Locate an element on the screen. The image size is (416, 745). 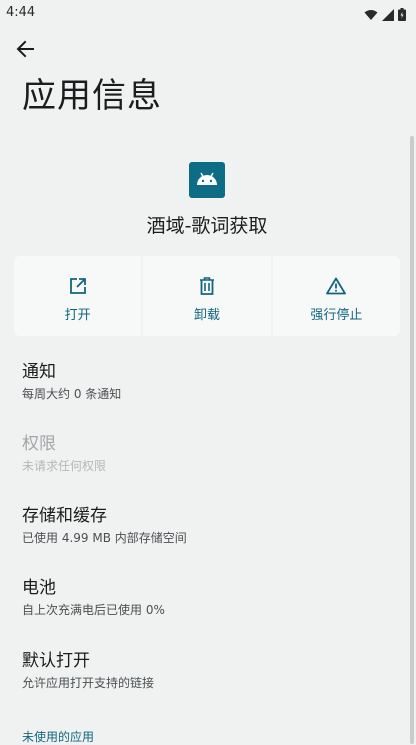
force-stop-button: 强行停止 is located at coordinates (336, 296).